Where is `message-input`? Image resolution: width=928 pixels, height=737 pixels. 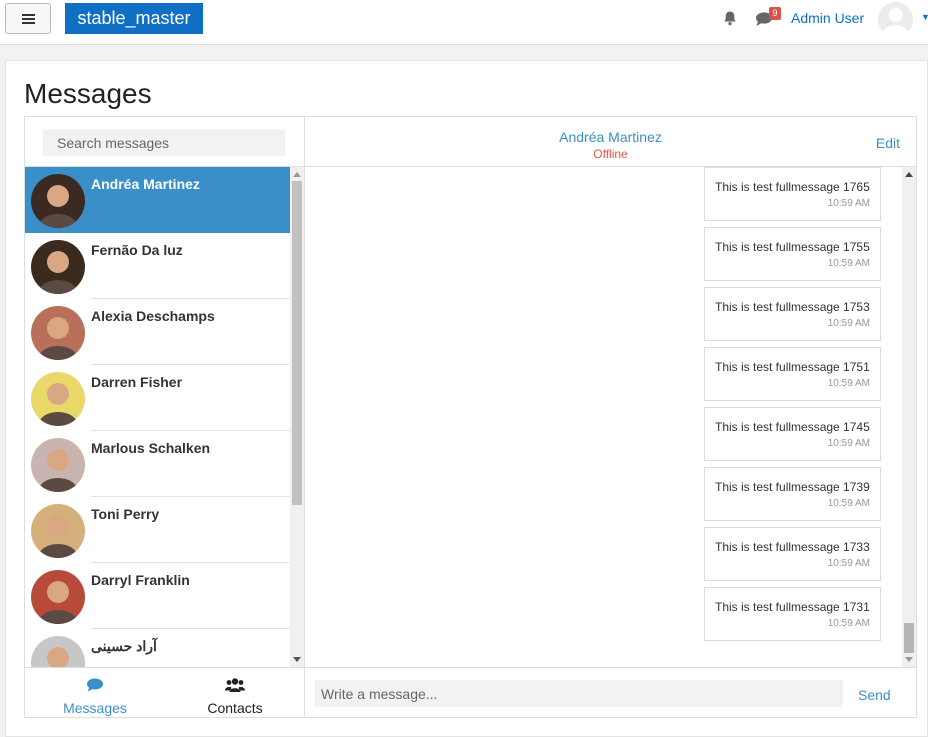 message-input is located at coordinates (579, 693).